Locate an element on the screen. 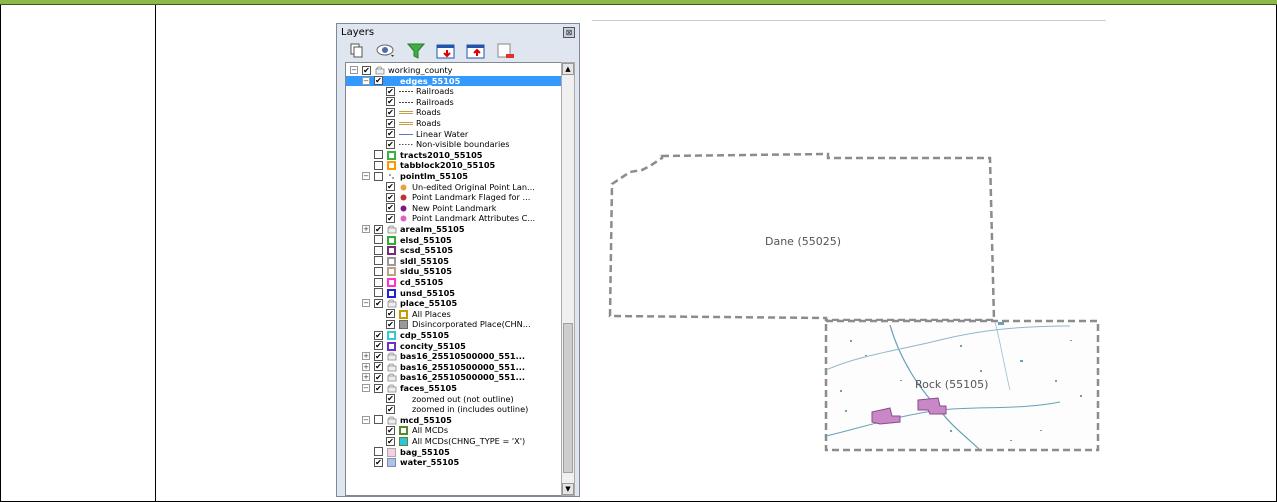 The width and height of the screenshot is (1277, 502). layer-row: + ✔ arealm_55105 is located at coordinates (454, 229).